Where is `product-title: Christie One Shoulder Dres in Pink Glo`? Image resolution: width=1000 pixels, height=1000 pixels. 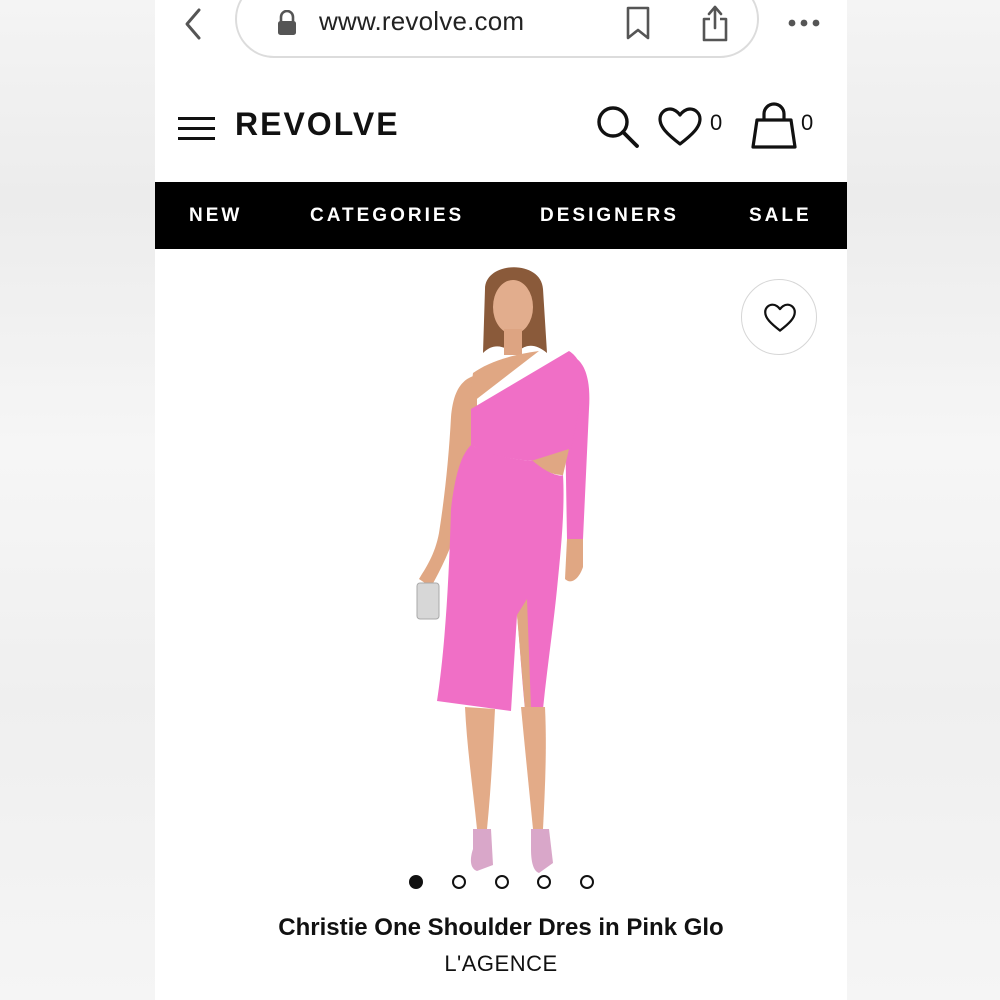 product-title: Christie One Shoulder Dres in Pink Glo is located at coordinates (501, 927).